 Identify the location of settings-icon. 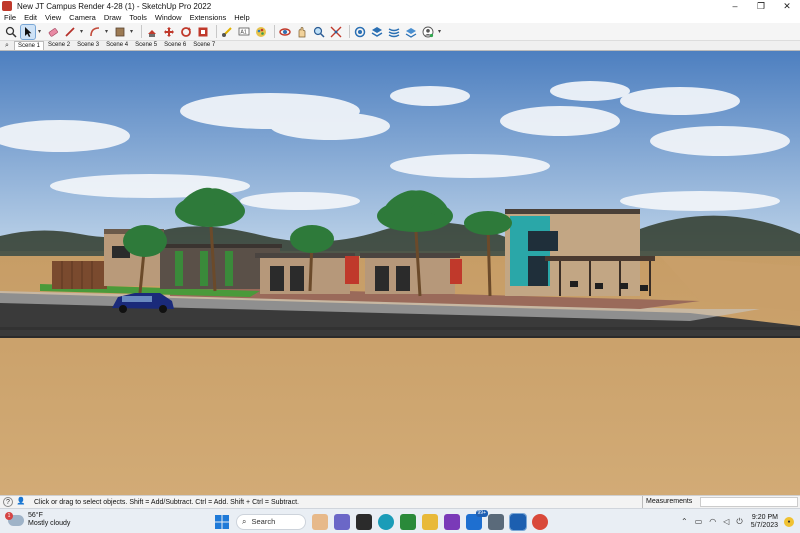
(496, 521).